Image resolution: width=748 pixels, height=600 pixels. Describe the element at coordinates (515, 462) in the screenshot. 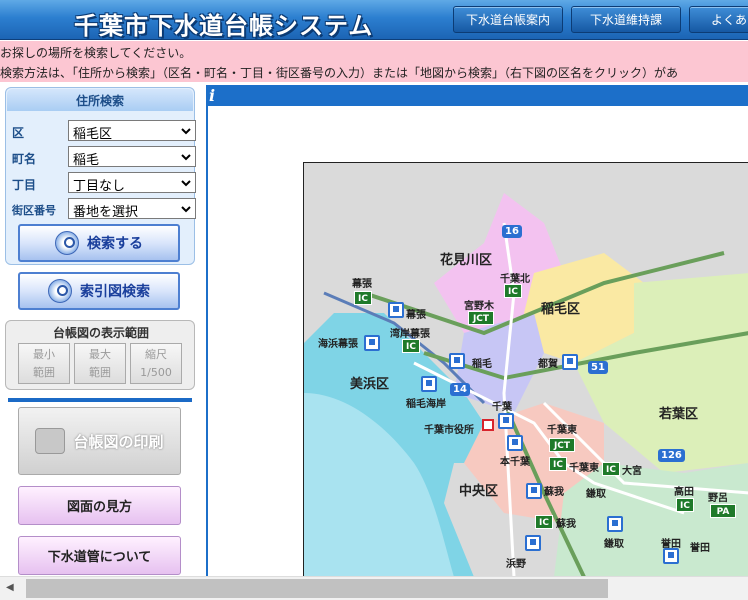

I see `map-label-hon-chiba: 本千葉` at that location.